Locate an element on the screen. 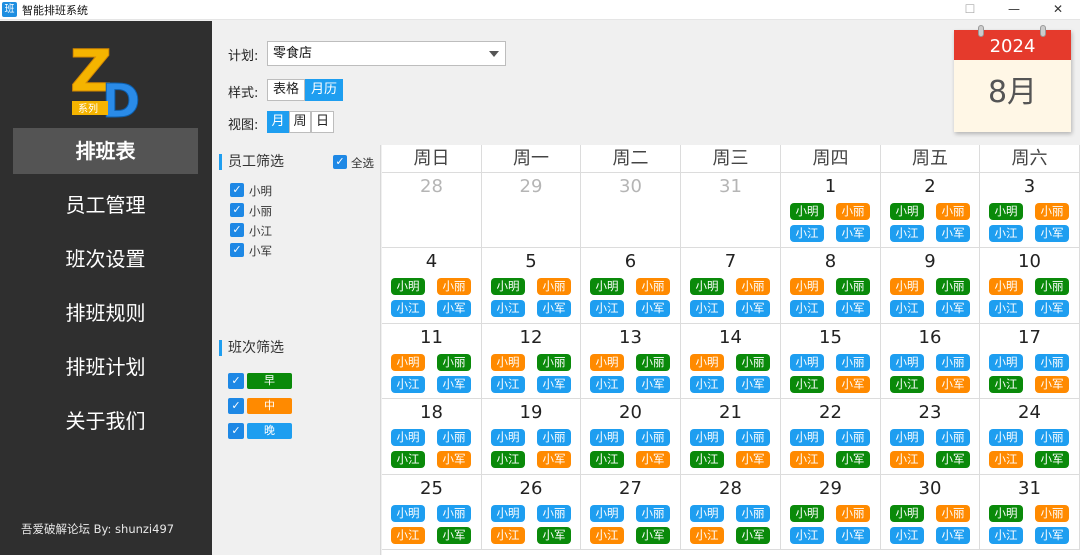 The image size is (1080, 555). calendar-day-cell: 29 is located at coordinates (531, 210).